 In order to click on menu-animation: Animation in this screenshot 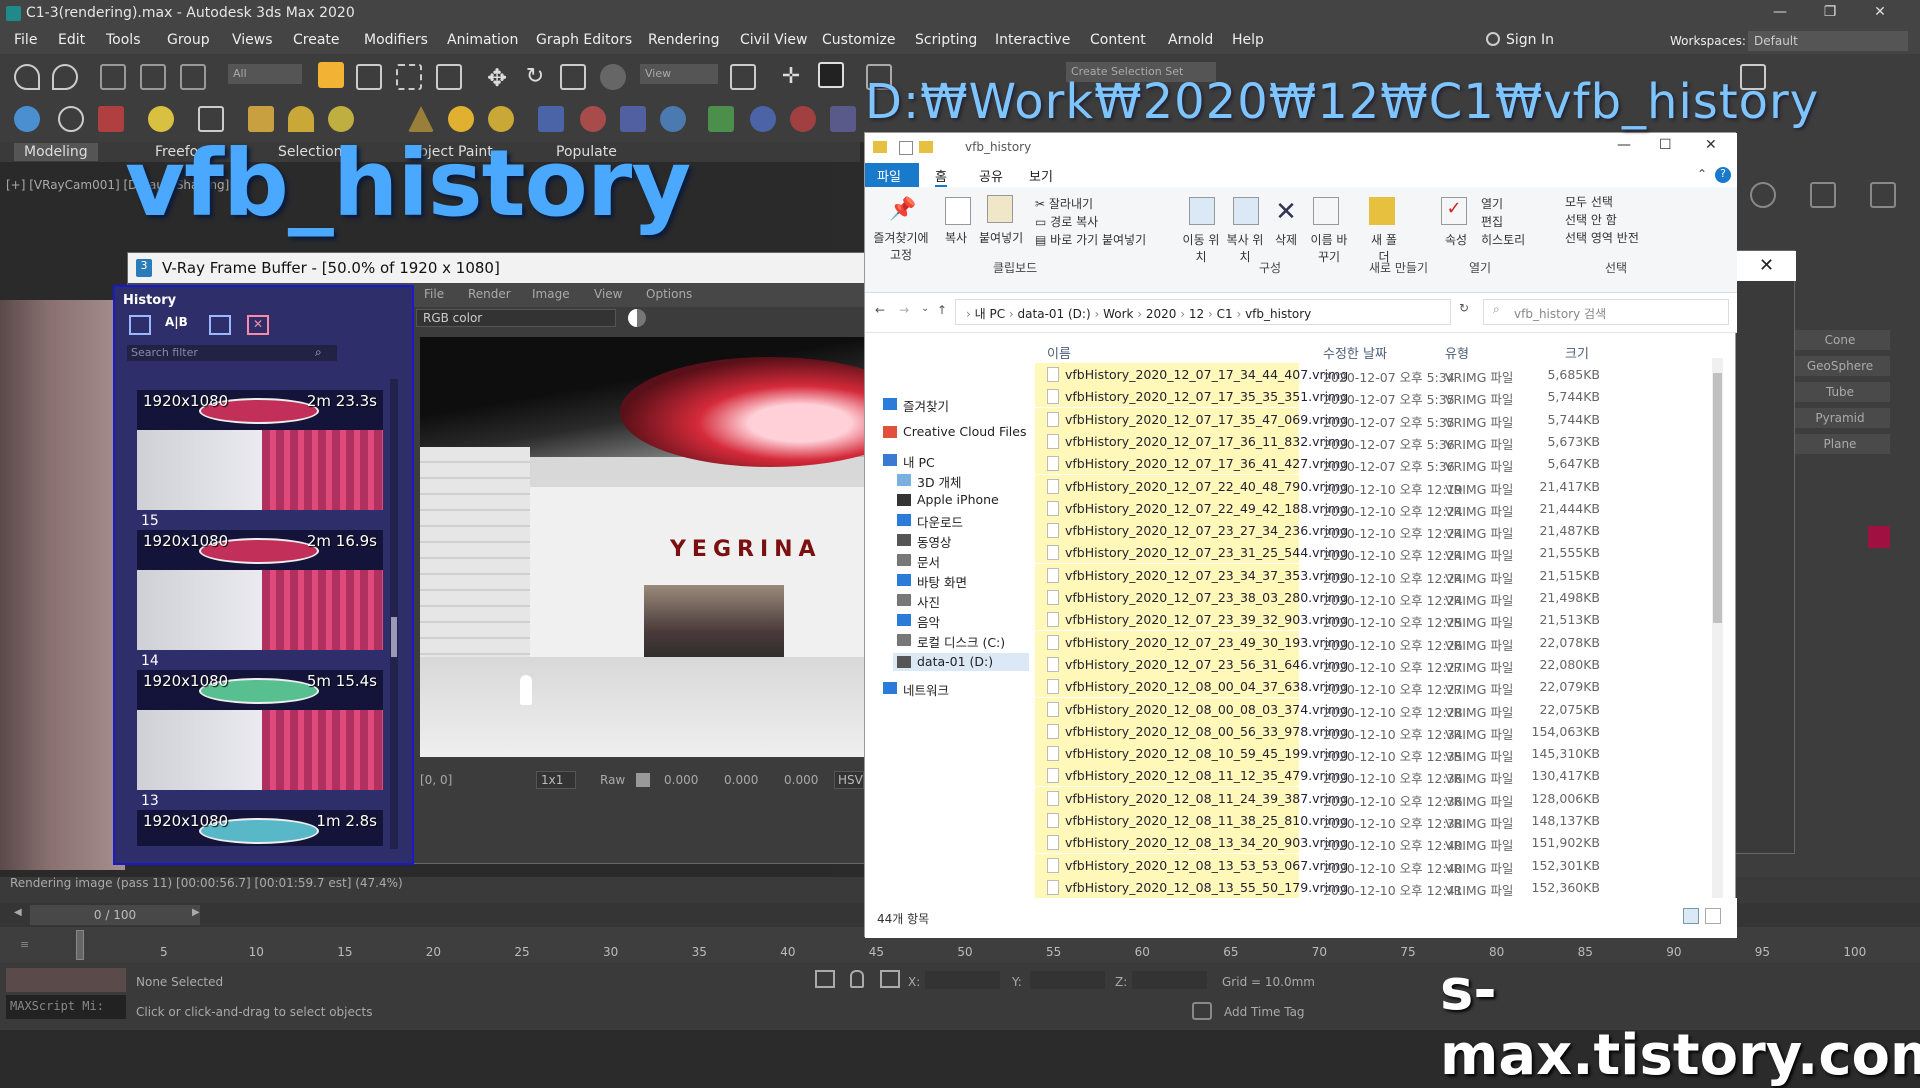, I will do `click(482, 40)`.